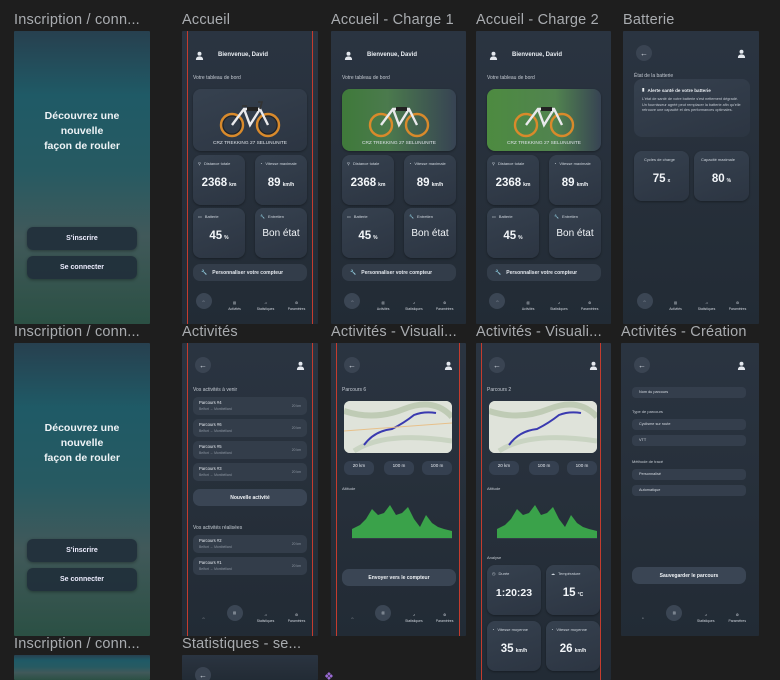  I want to click on bike-icon, so click(544, 122).